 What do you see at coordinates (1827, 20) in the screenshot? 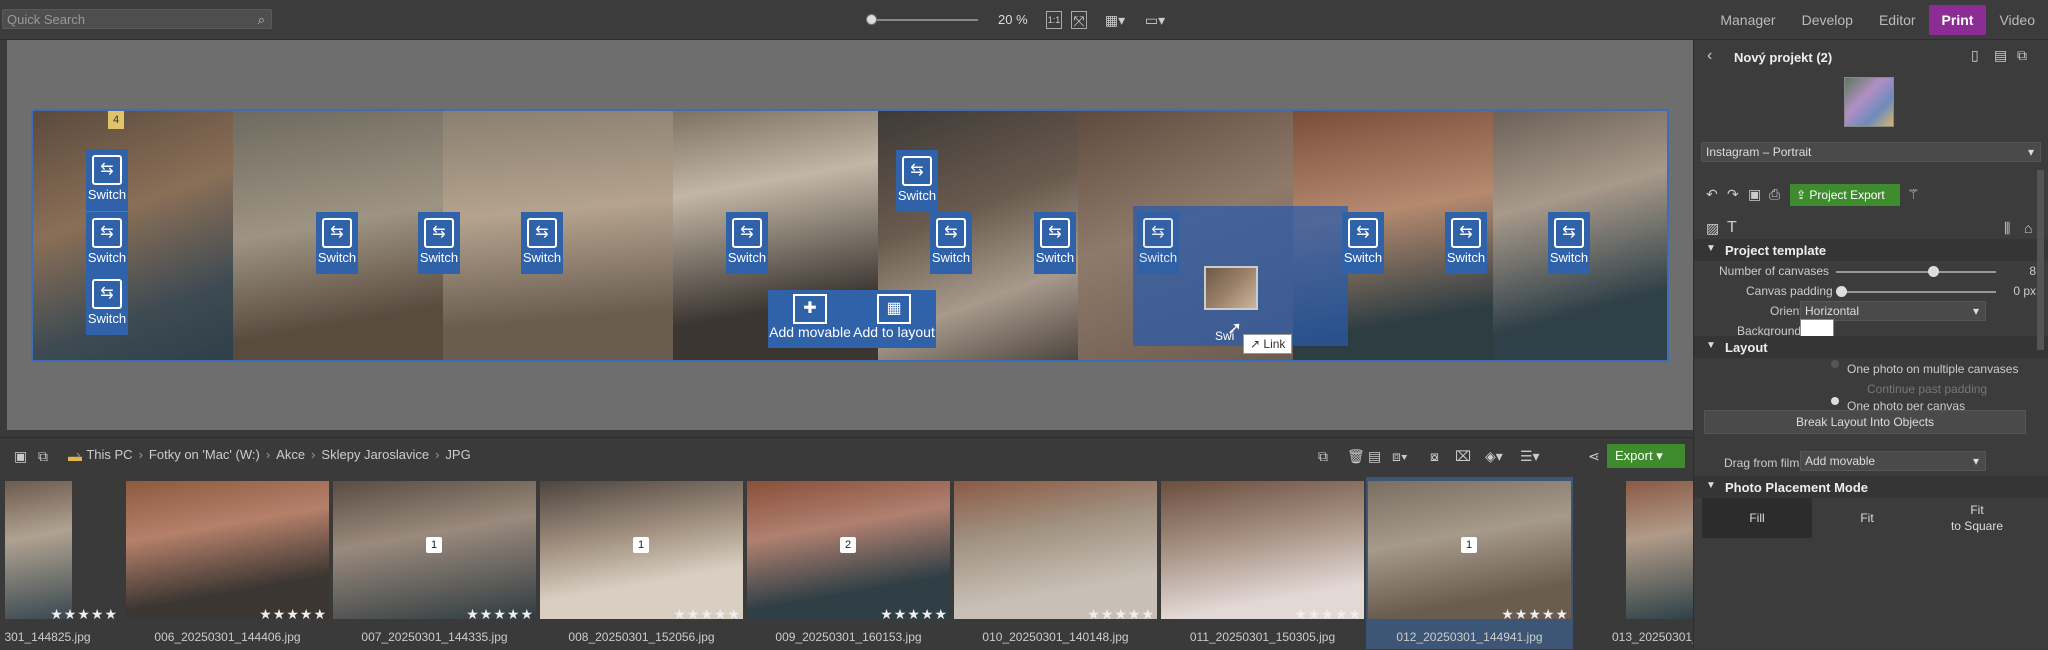
I see `tab-develop: Develop` at bounding box center [1827, 20].